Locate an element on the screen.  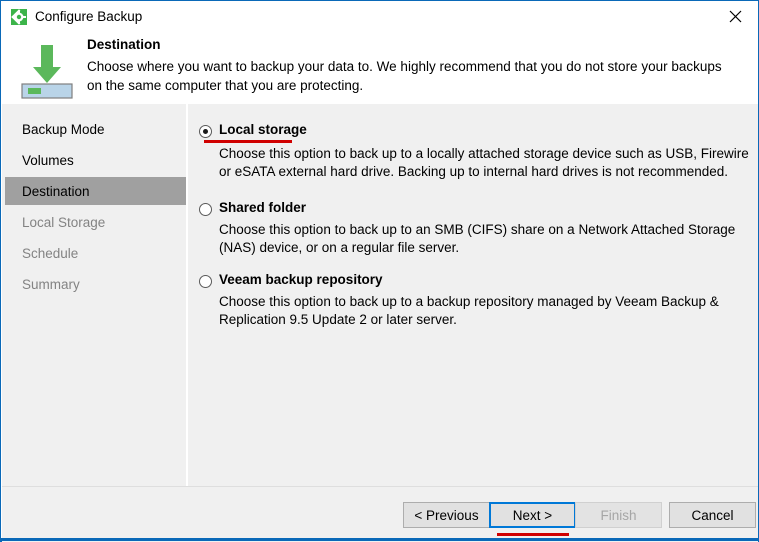
next-button-highlight-underline is located at coordinates (533, 534).